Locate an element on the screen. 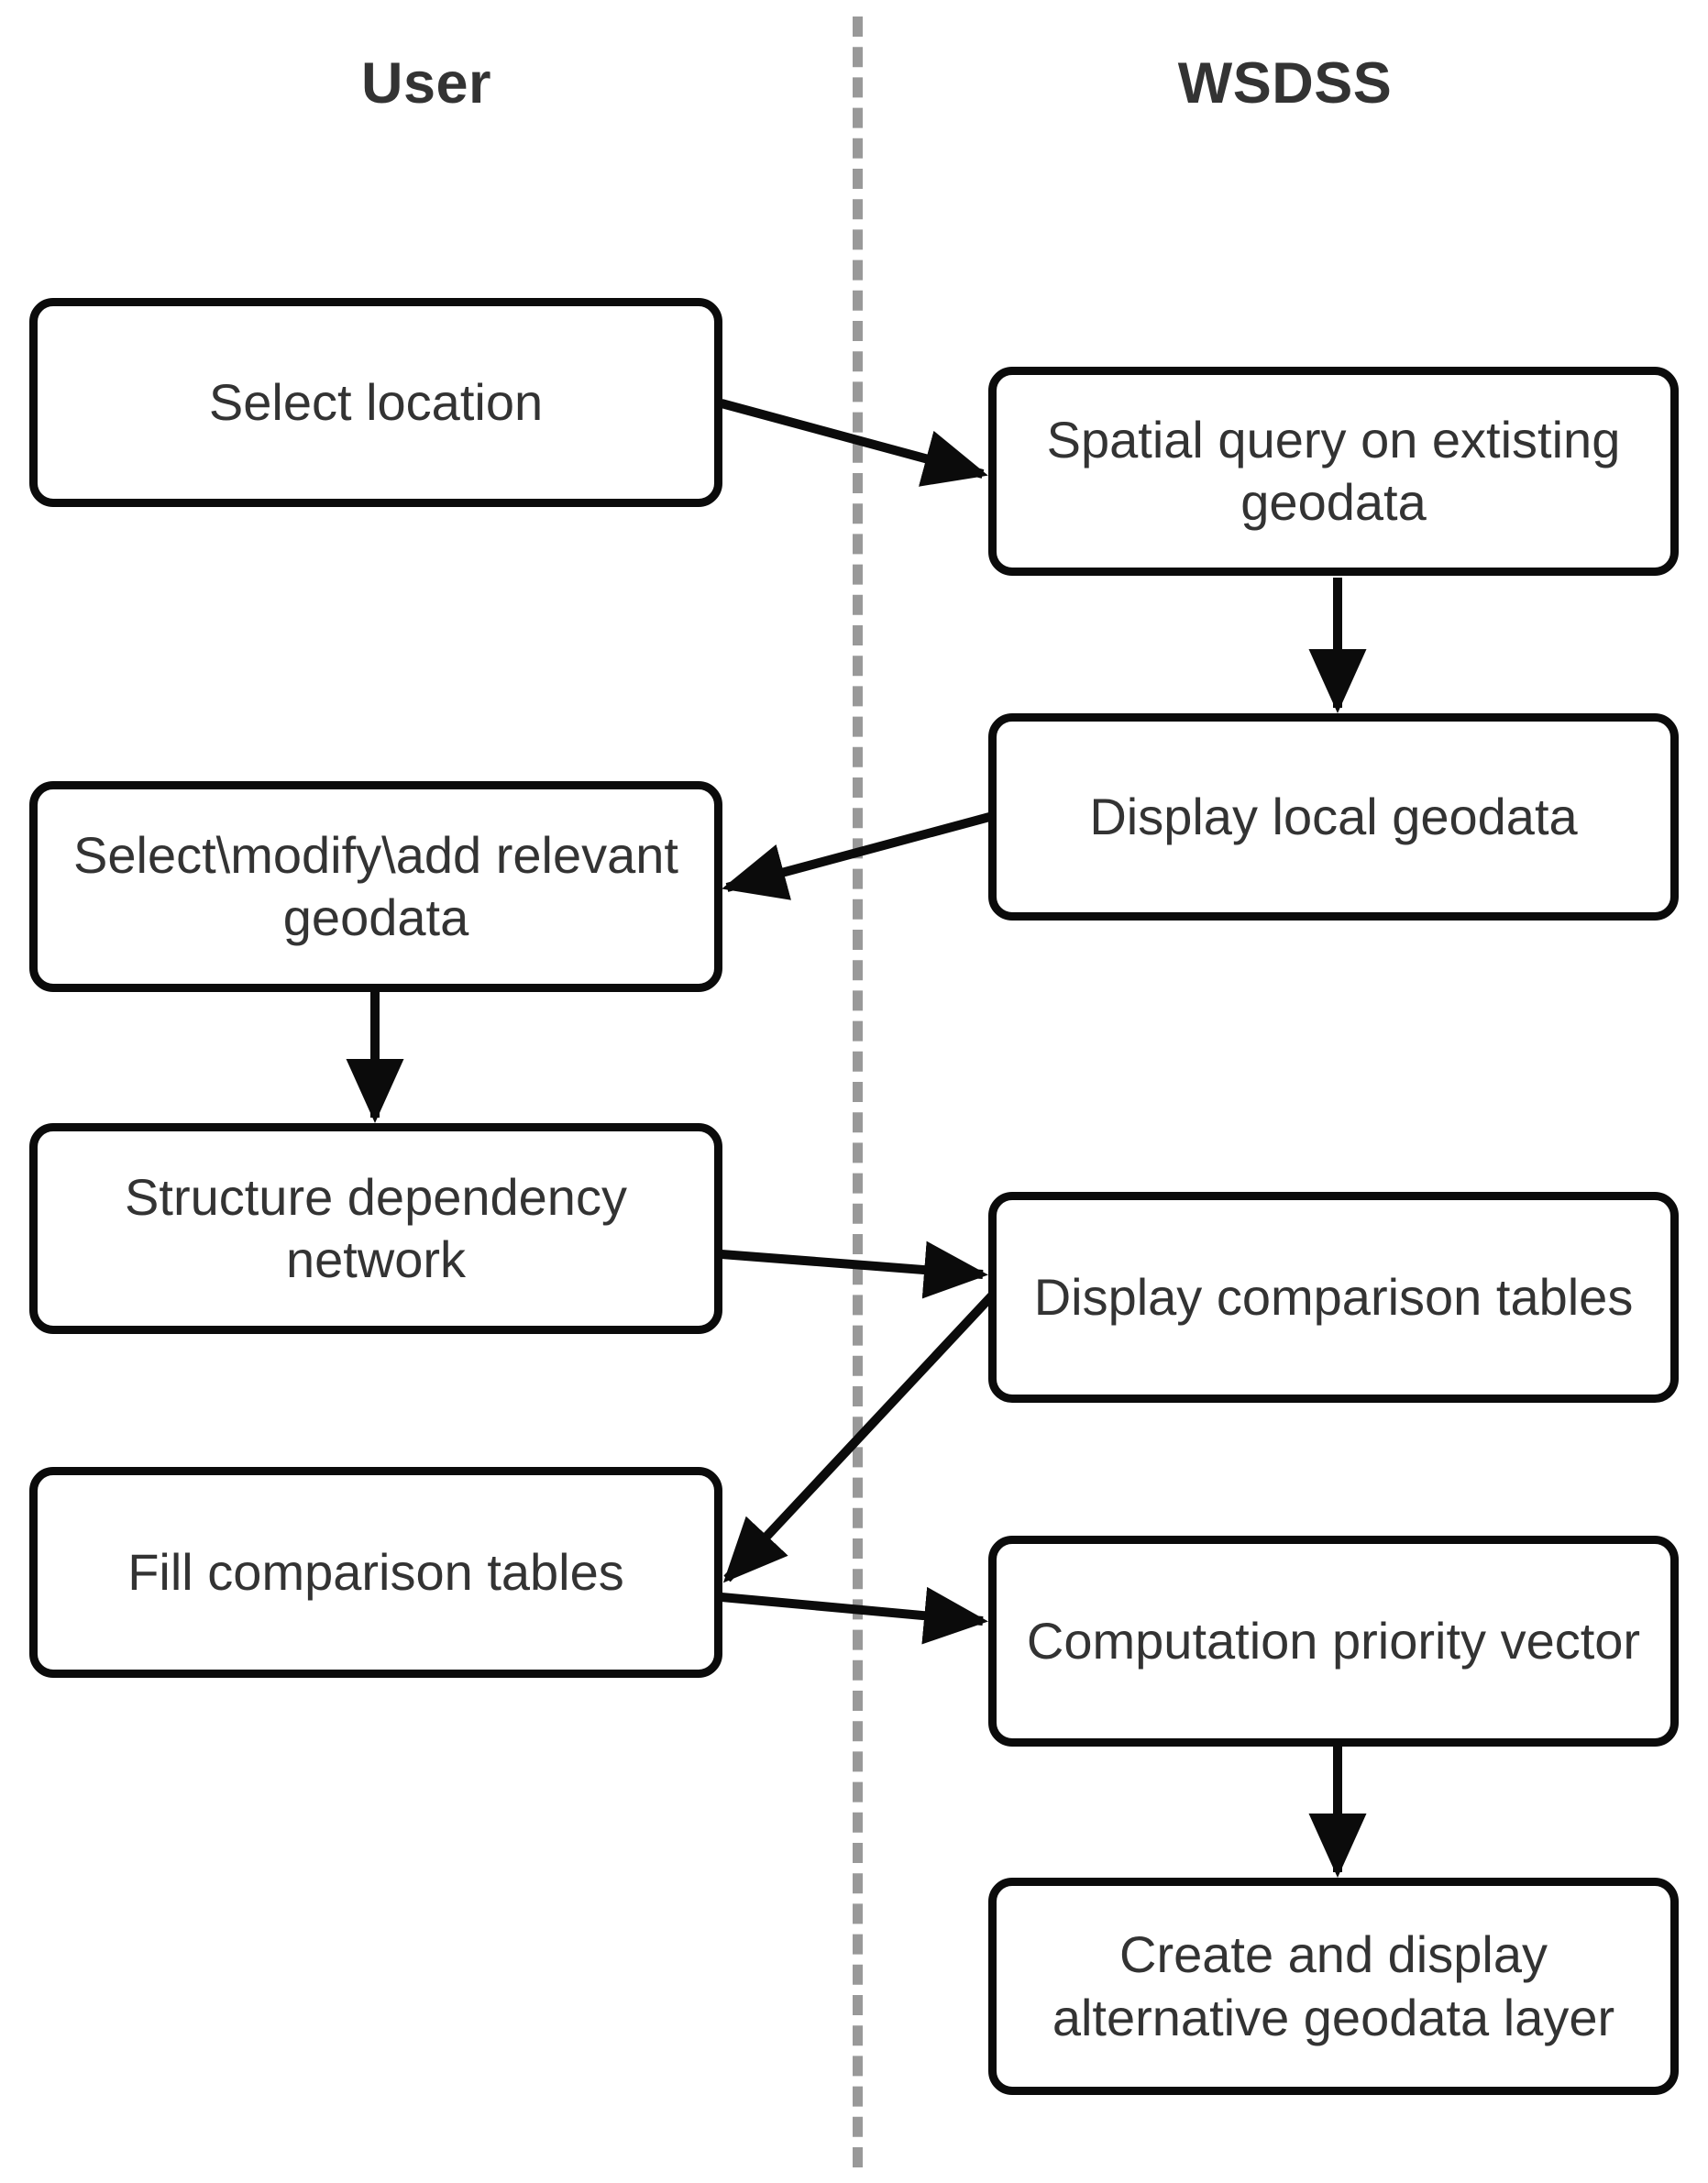 The width and height of the screenshot is (1708, 2183). node-display-local-geodata: Display local geodata is located at coordinates (1333, 817).